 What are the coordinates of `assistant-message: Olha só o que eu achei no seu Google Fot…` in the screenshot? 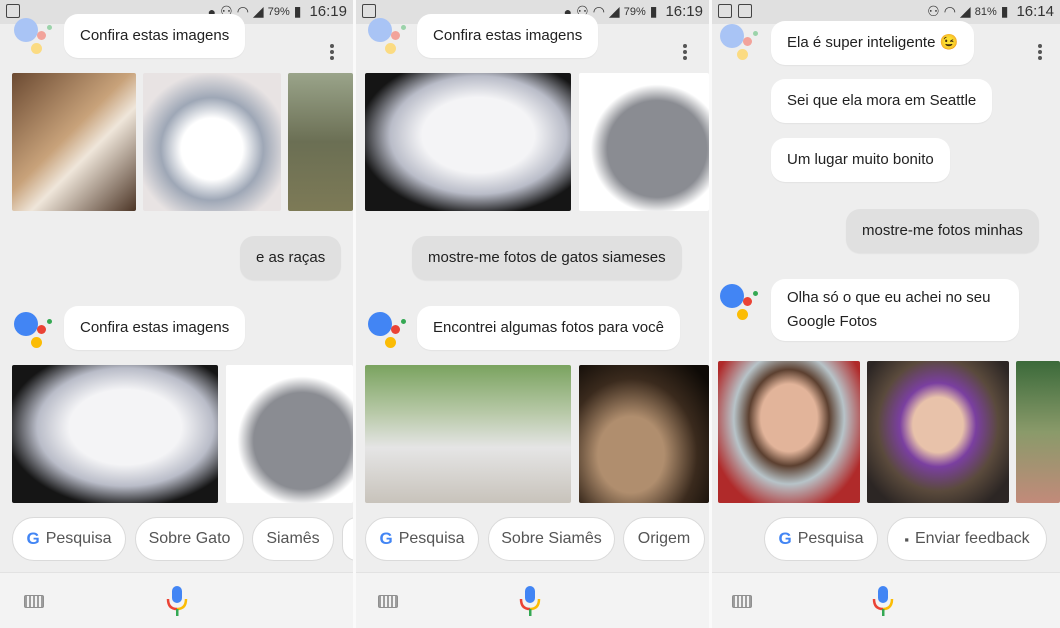 It's located at (895, 310).